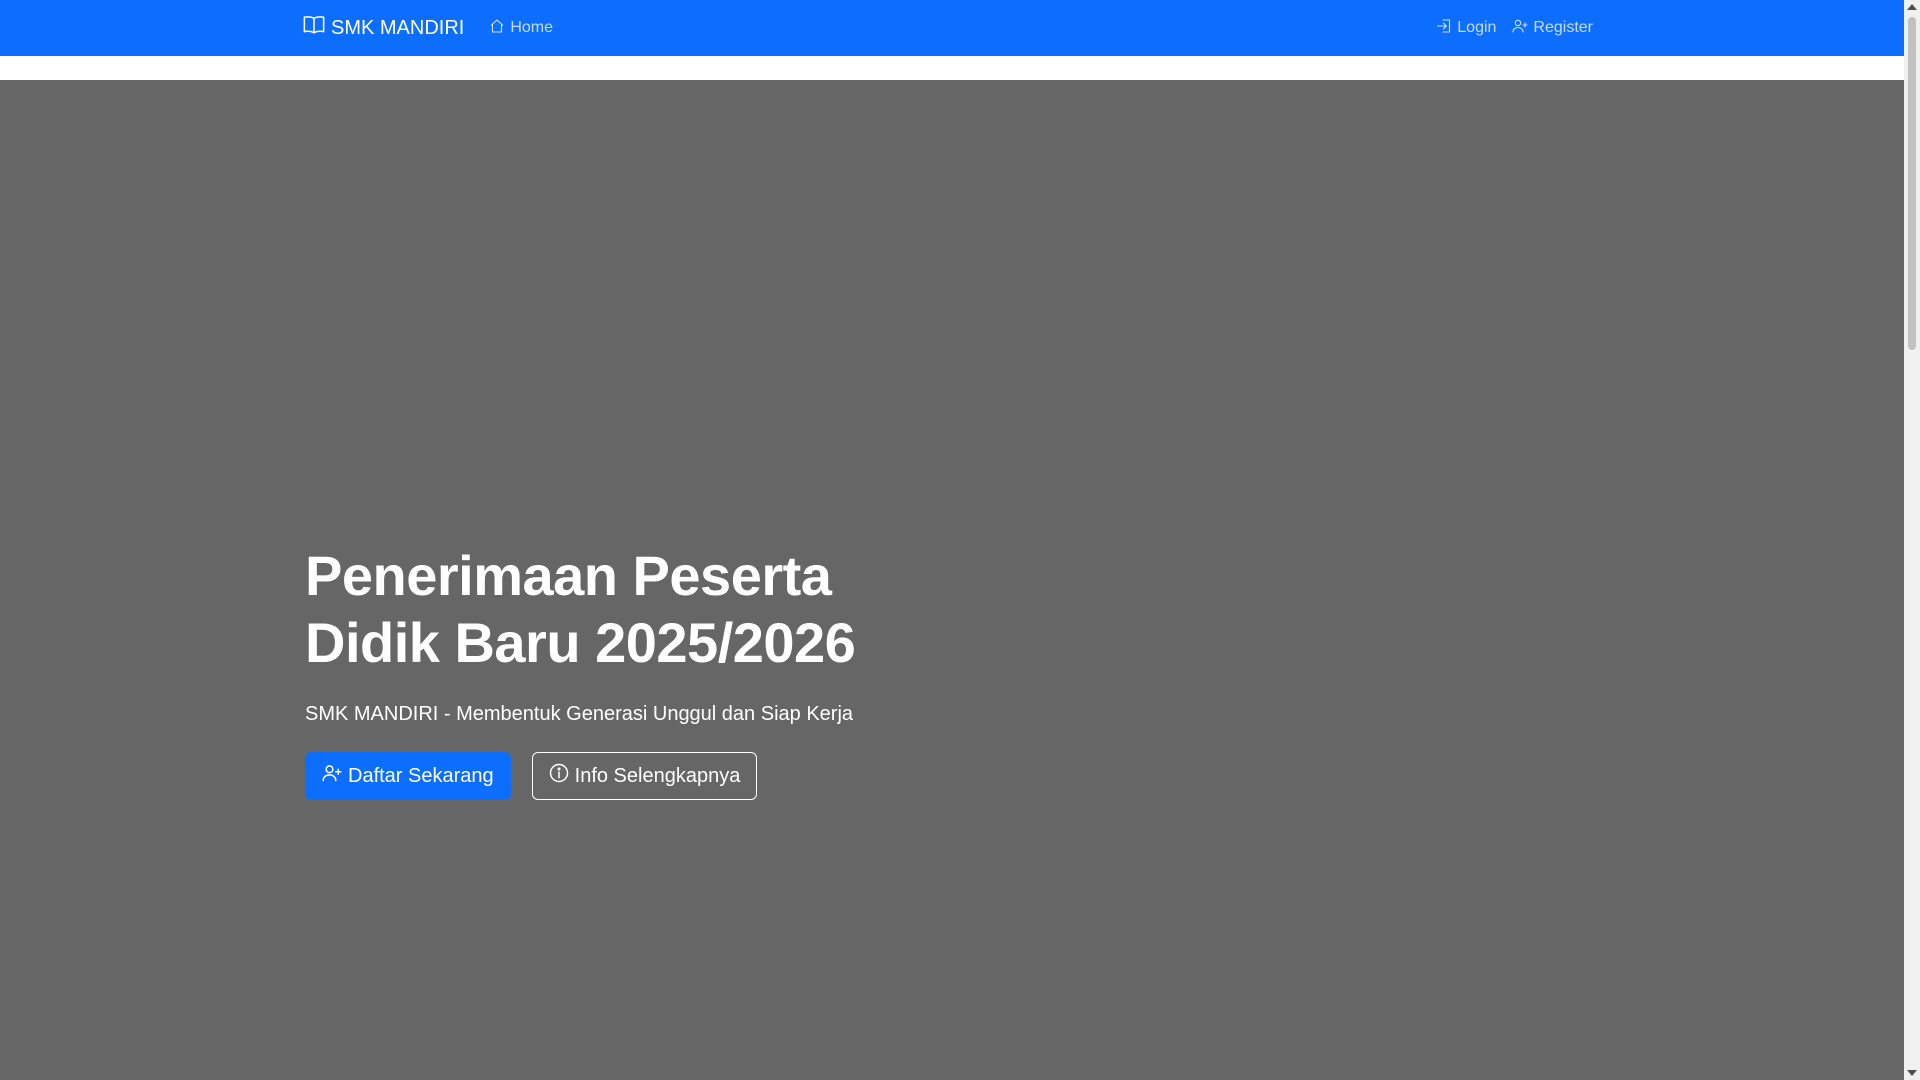 This screenshot has height=1080, width=1920. I want to click on more-info-button: Info Selengkapnya, so click(644, 776).